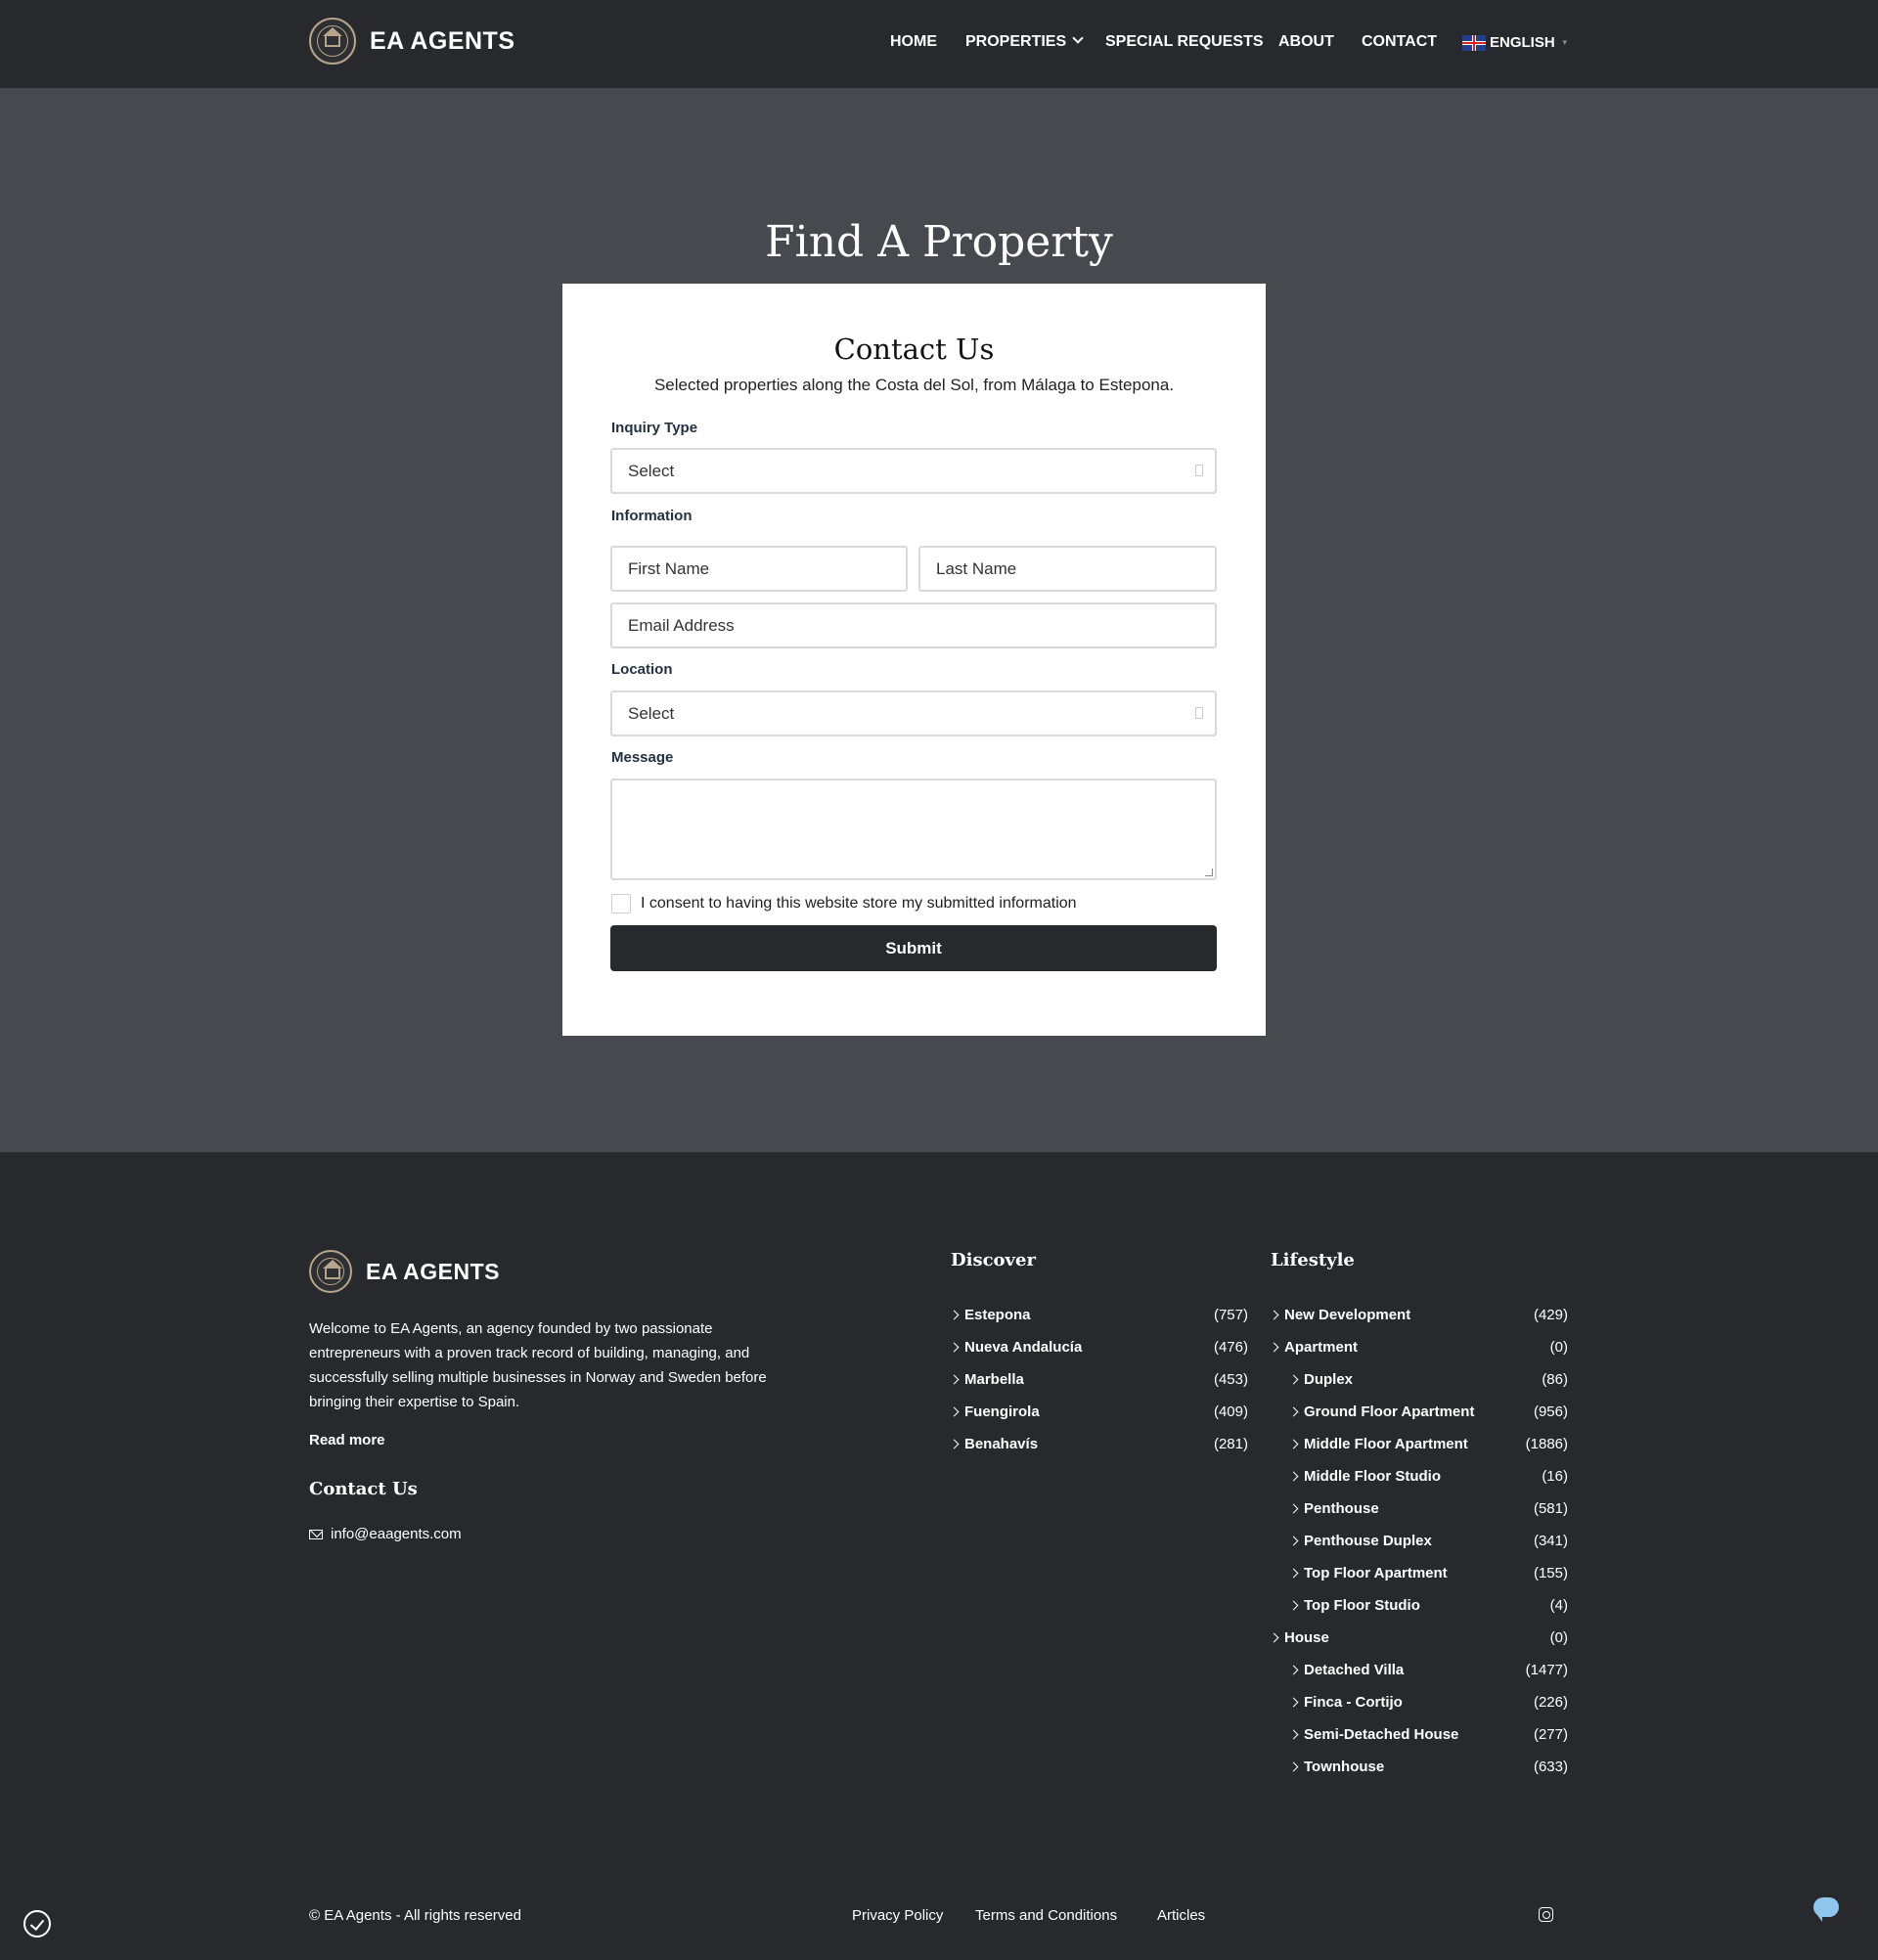 This screenshot has width=1878, height=1960. What do you see at coordinates (976, 568) in the screenshot?
I see `last-name-placeholder: Last Name` at bounding box center [976, 568].